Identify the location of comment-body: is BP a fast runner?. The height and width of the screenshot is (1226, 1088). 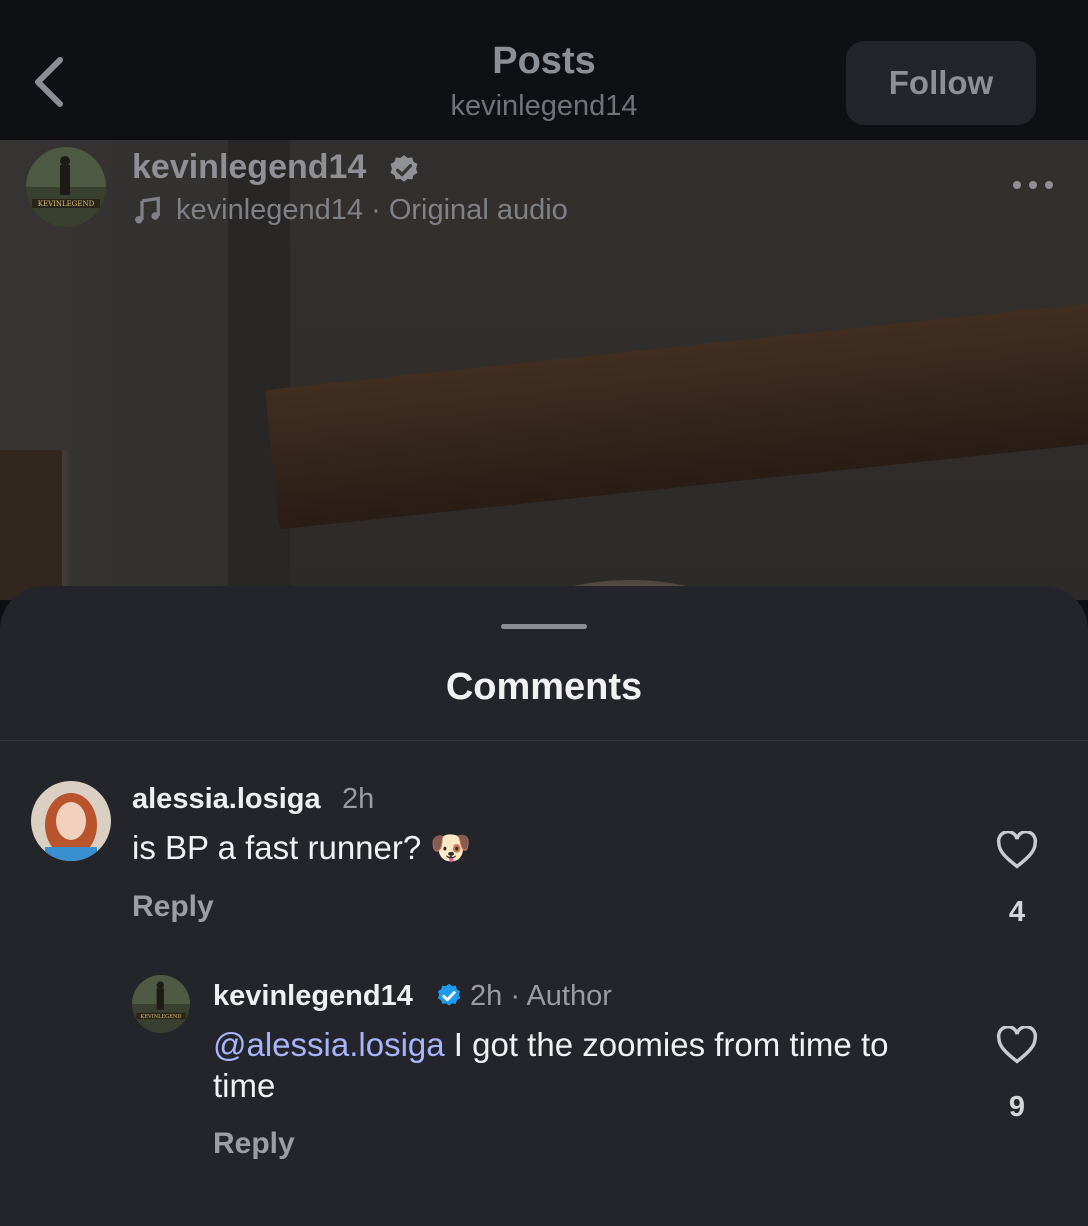
(277, 847).